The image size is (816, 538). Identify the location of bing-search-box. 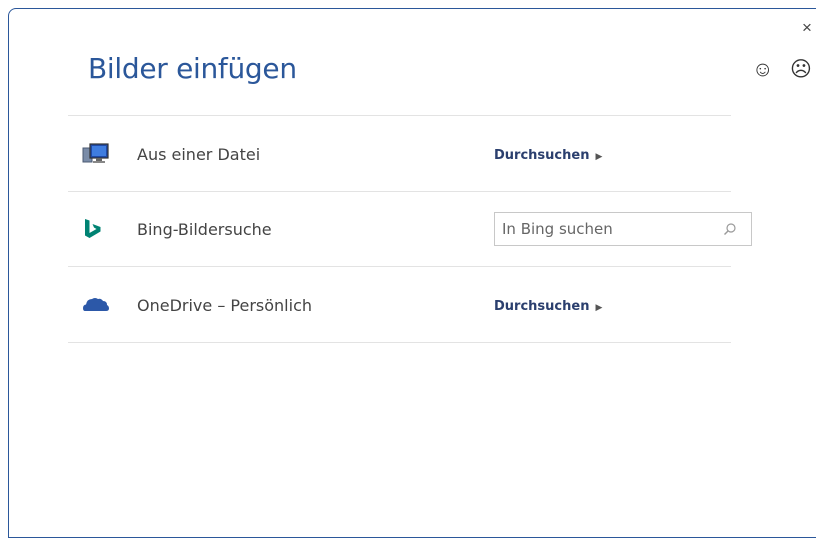
(623, 229).